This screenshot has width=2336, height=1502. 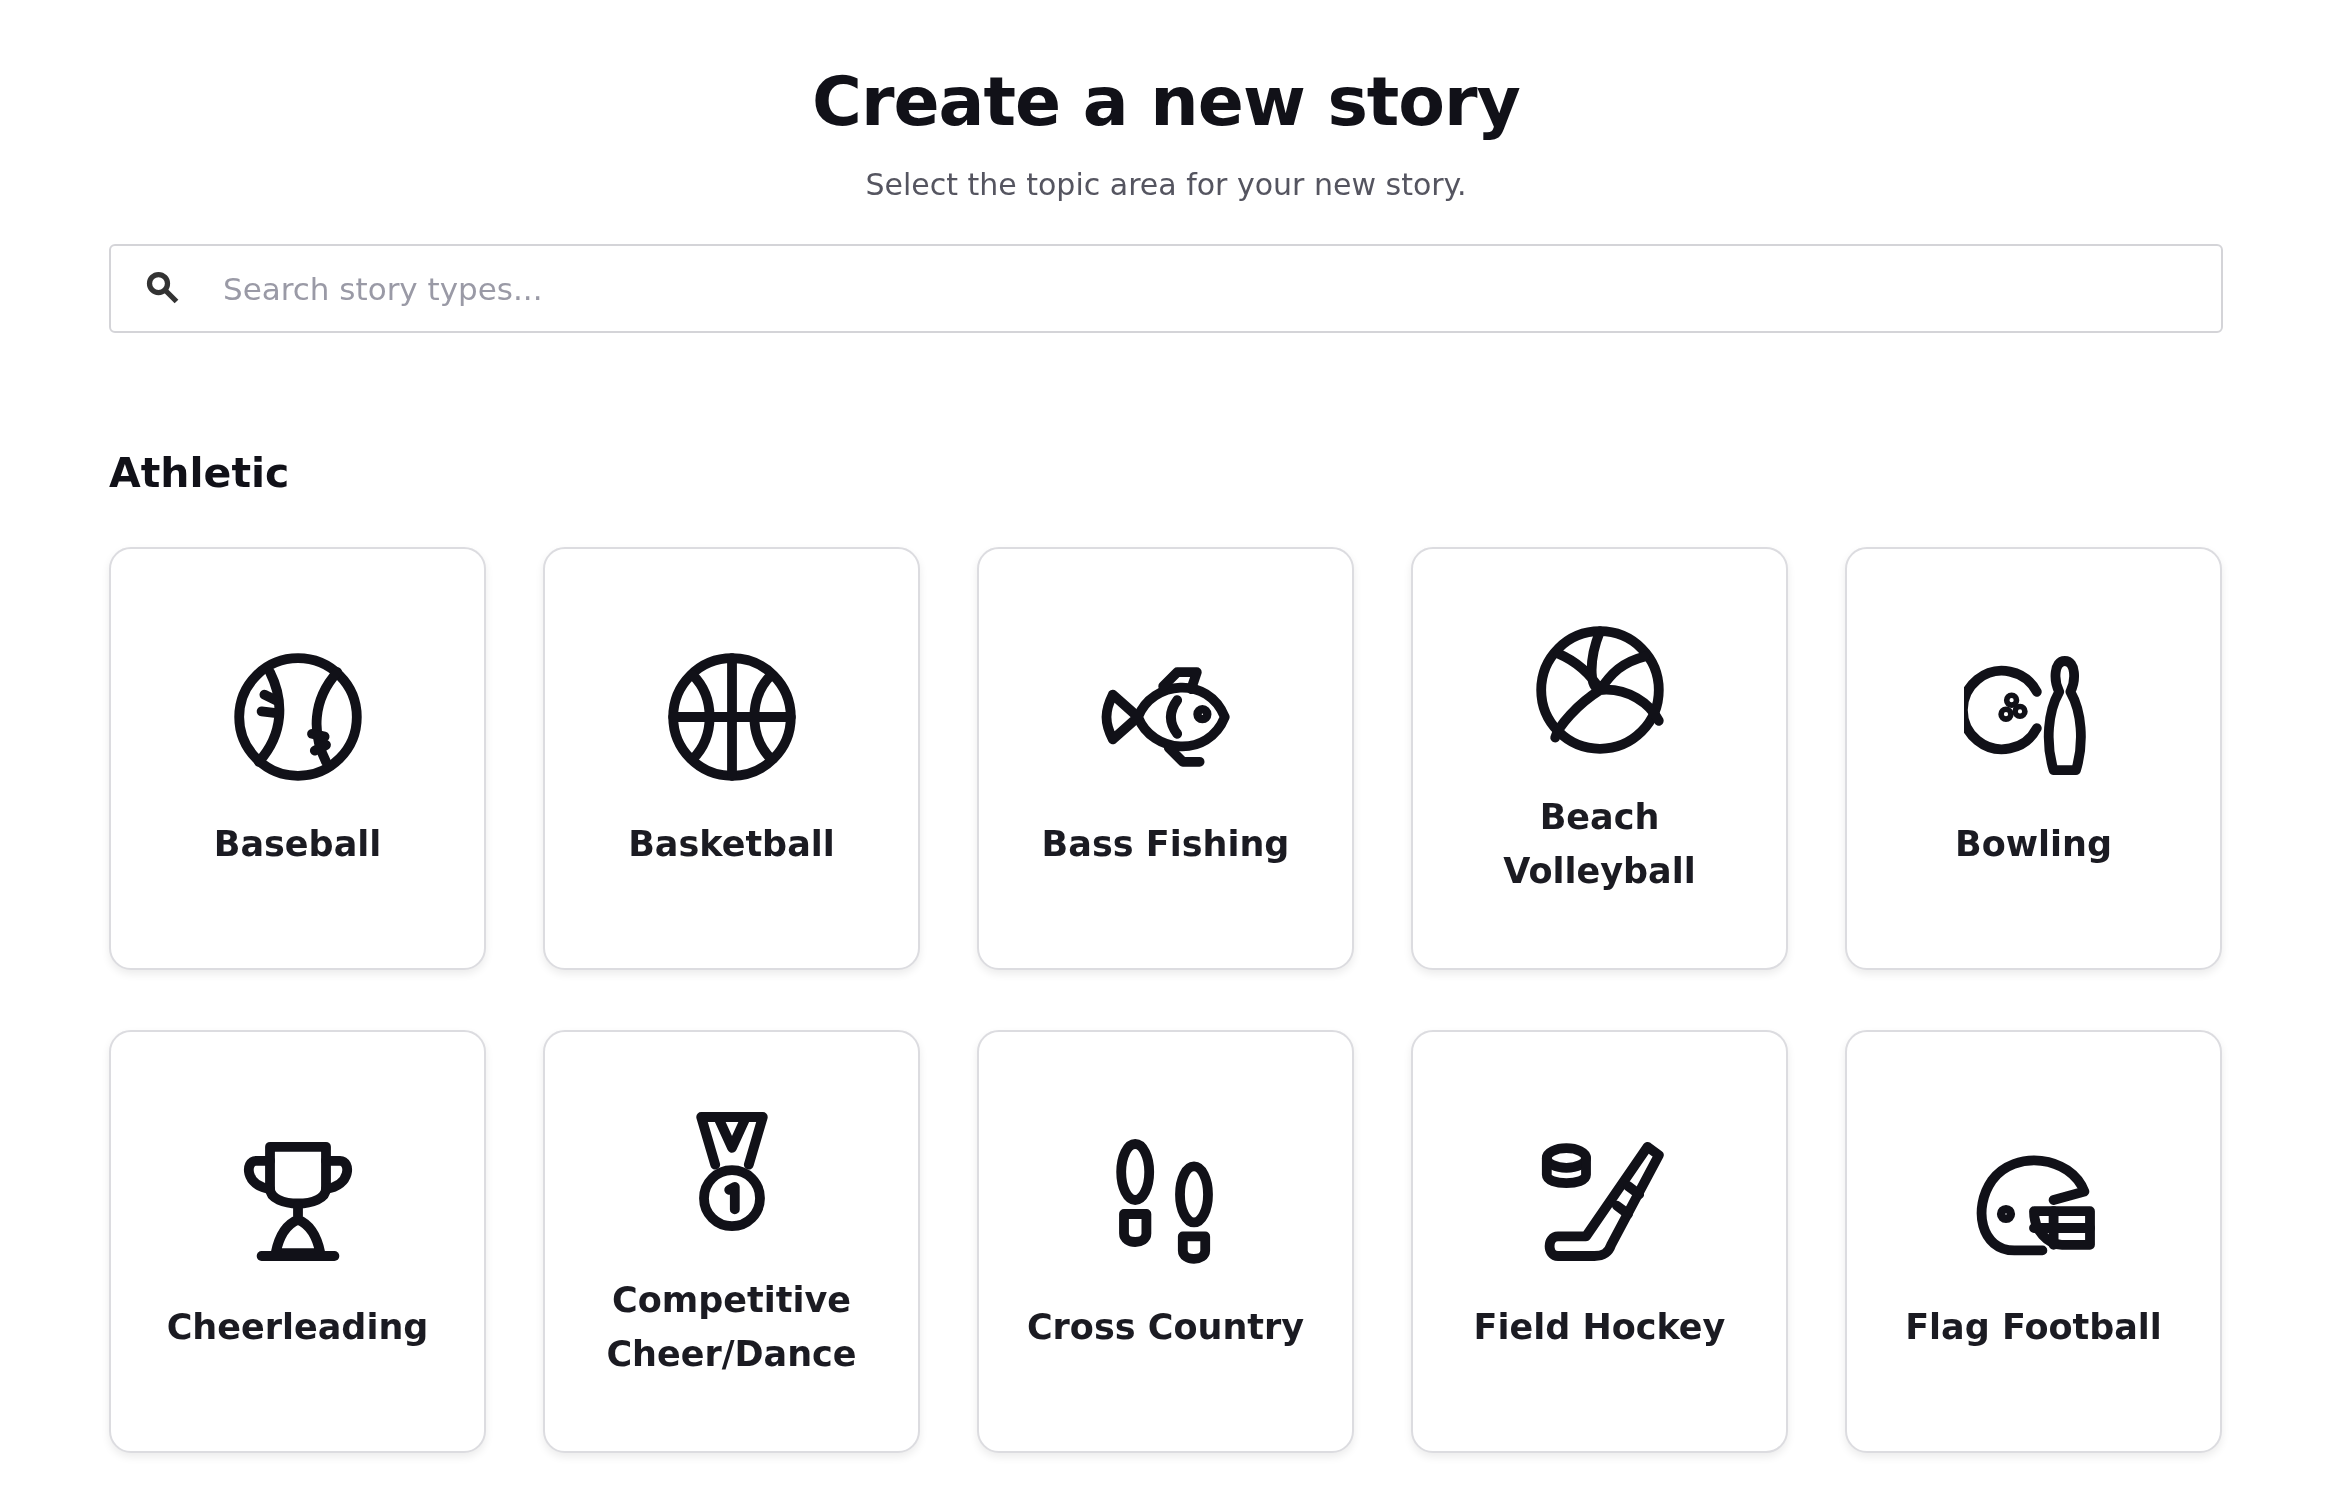 What do you see at coordinates (1166, 101) in the screenshot?
I see `page-title: Create a new story` at bounding box center [1166, 101].